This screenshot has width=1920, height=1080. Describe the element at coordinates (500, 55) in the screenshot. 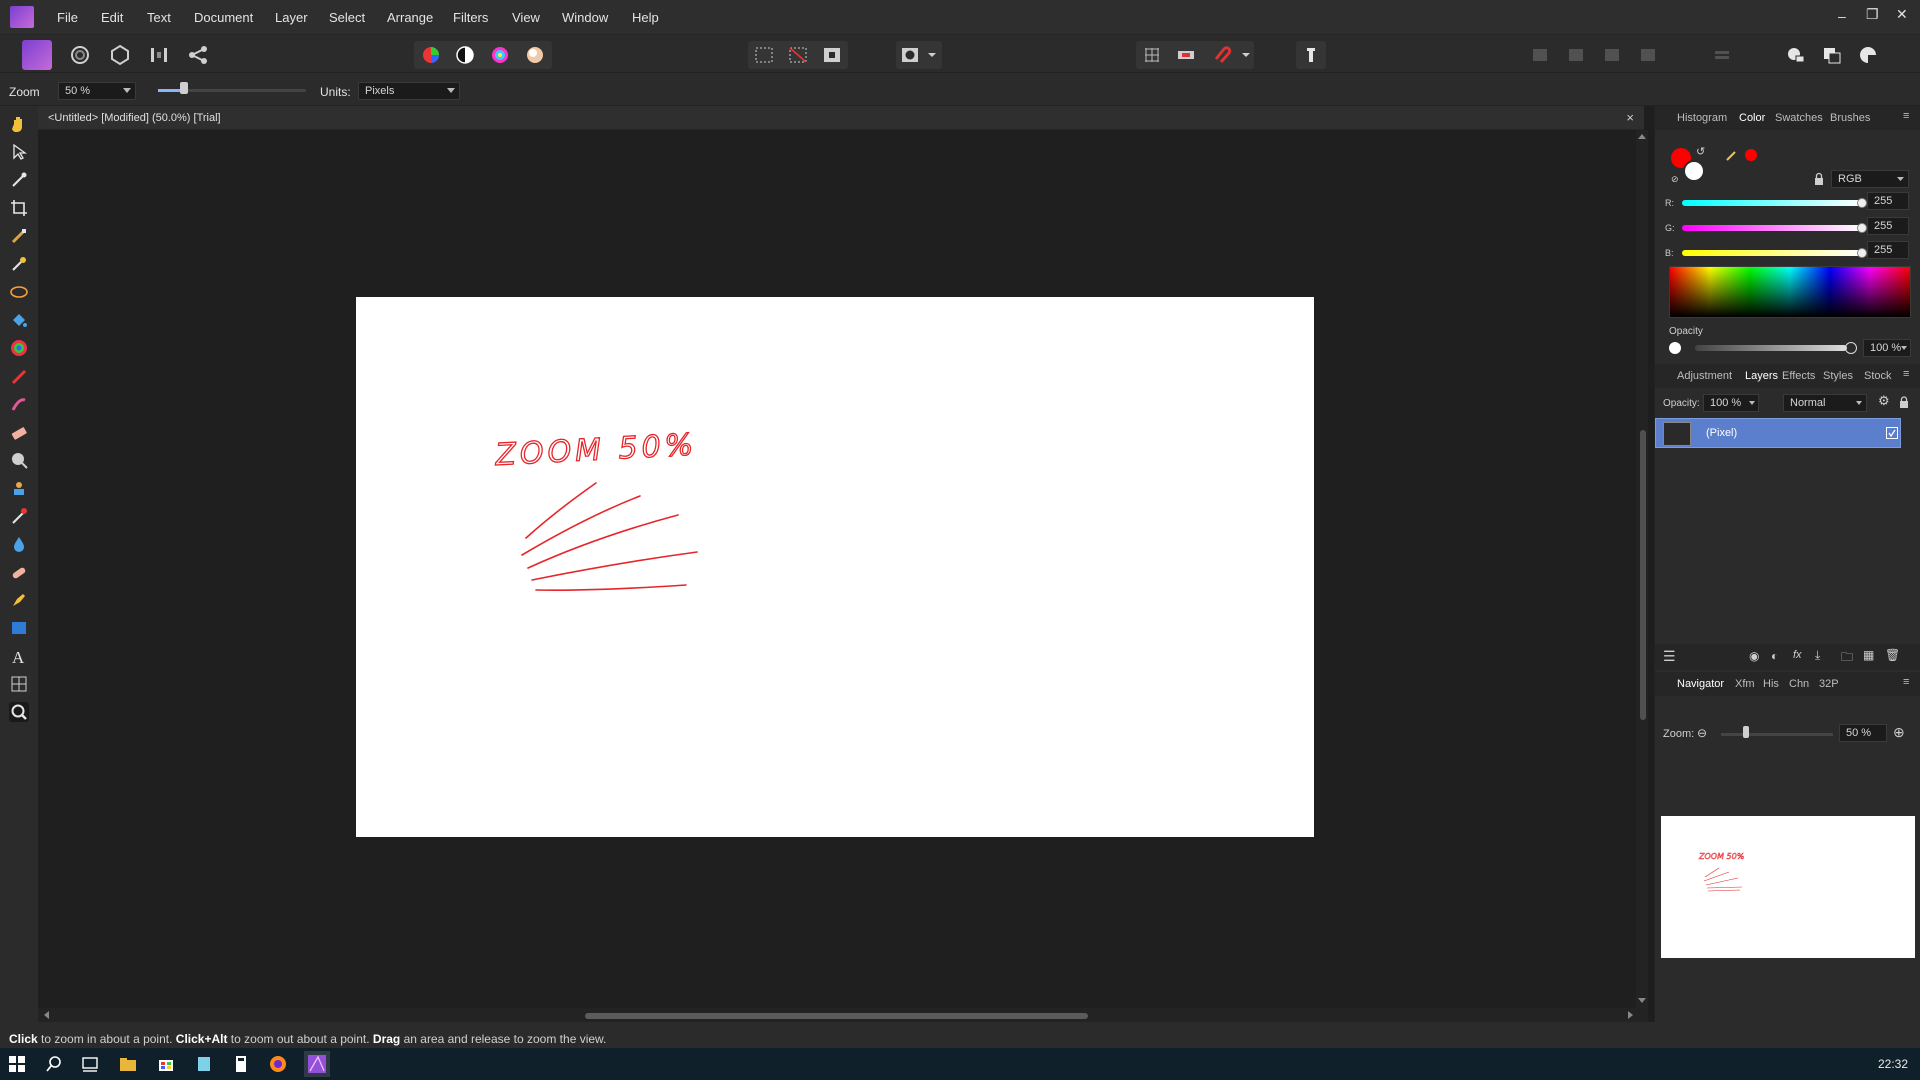

I see `color-balance-icon` at that location.